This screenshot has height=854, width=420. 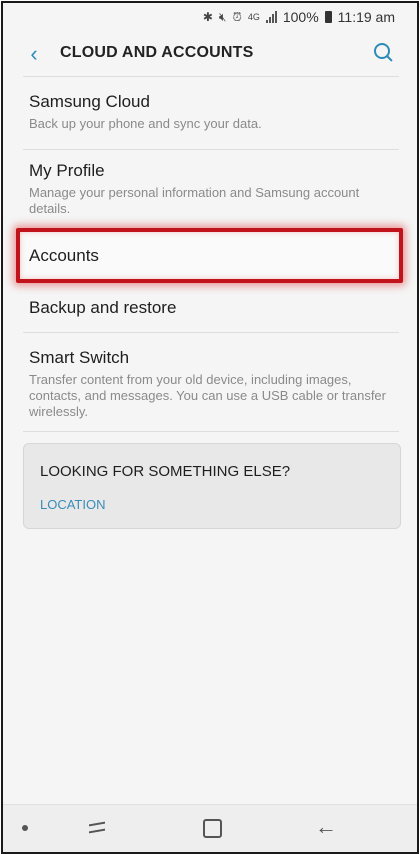 What do you see at coordinates (222, 16) in the screenshot?
I see `mute-icon: 🔇︎` at bounding box center [222, 16].